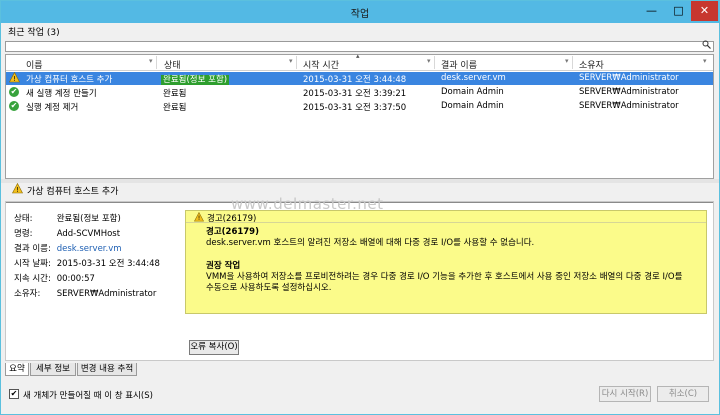 The width and height of the screenshot is (720, 415). I want to click on title-bar: 작업 — □ ✕, so click(360, 12).